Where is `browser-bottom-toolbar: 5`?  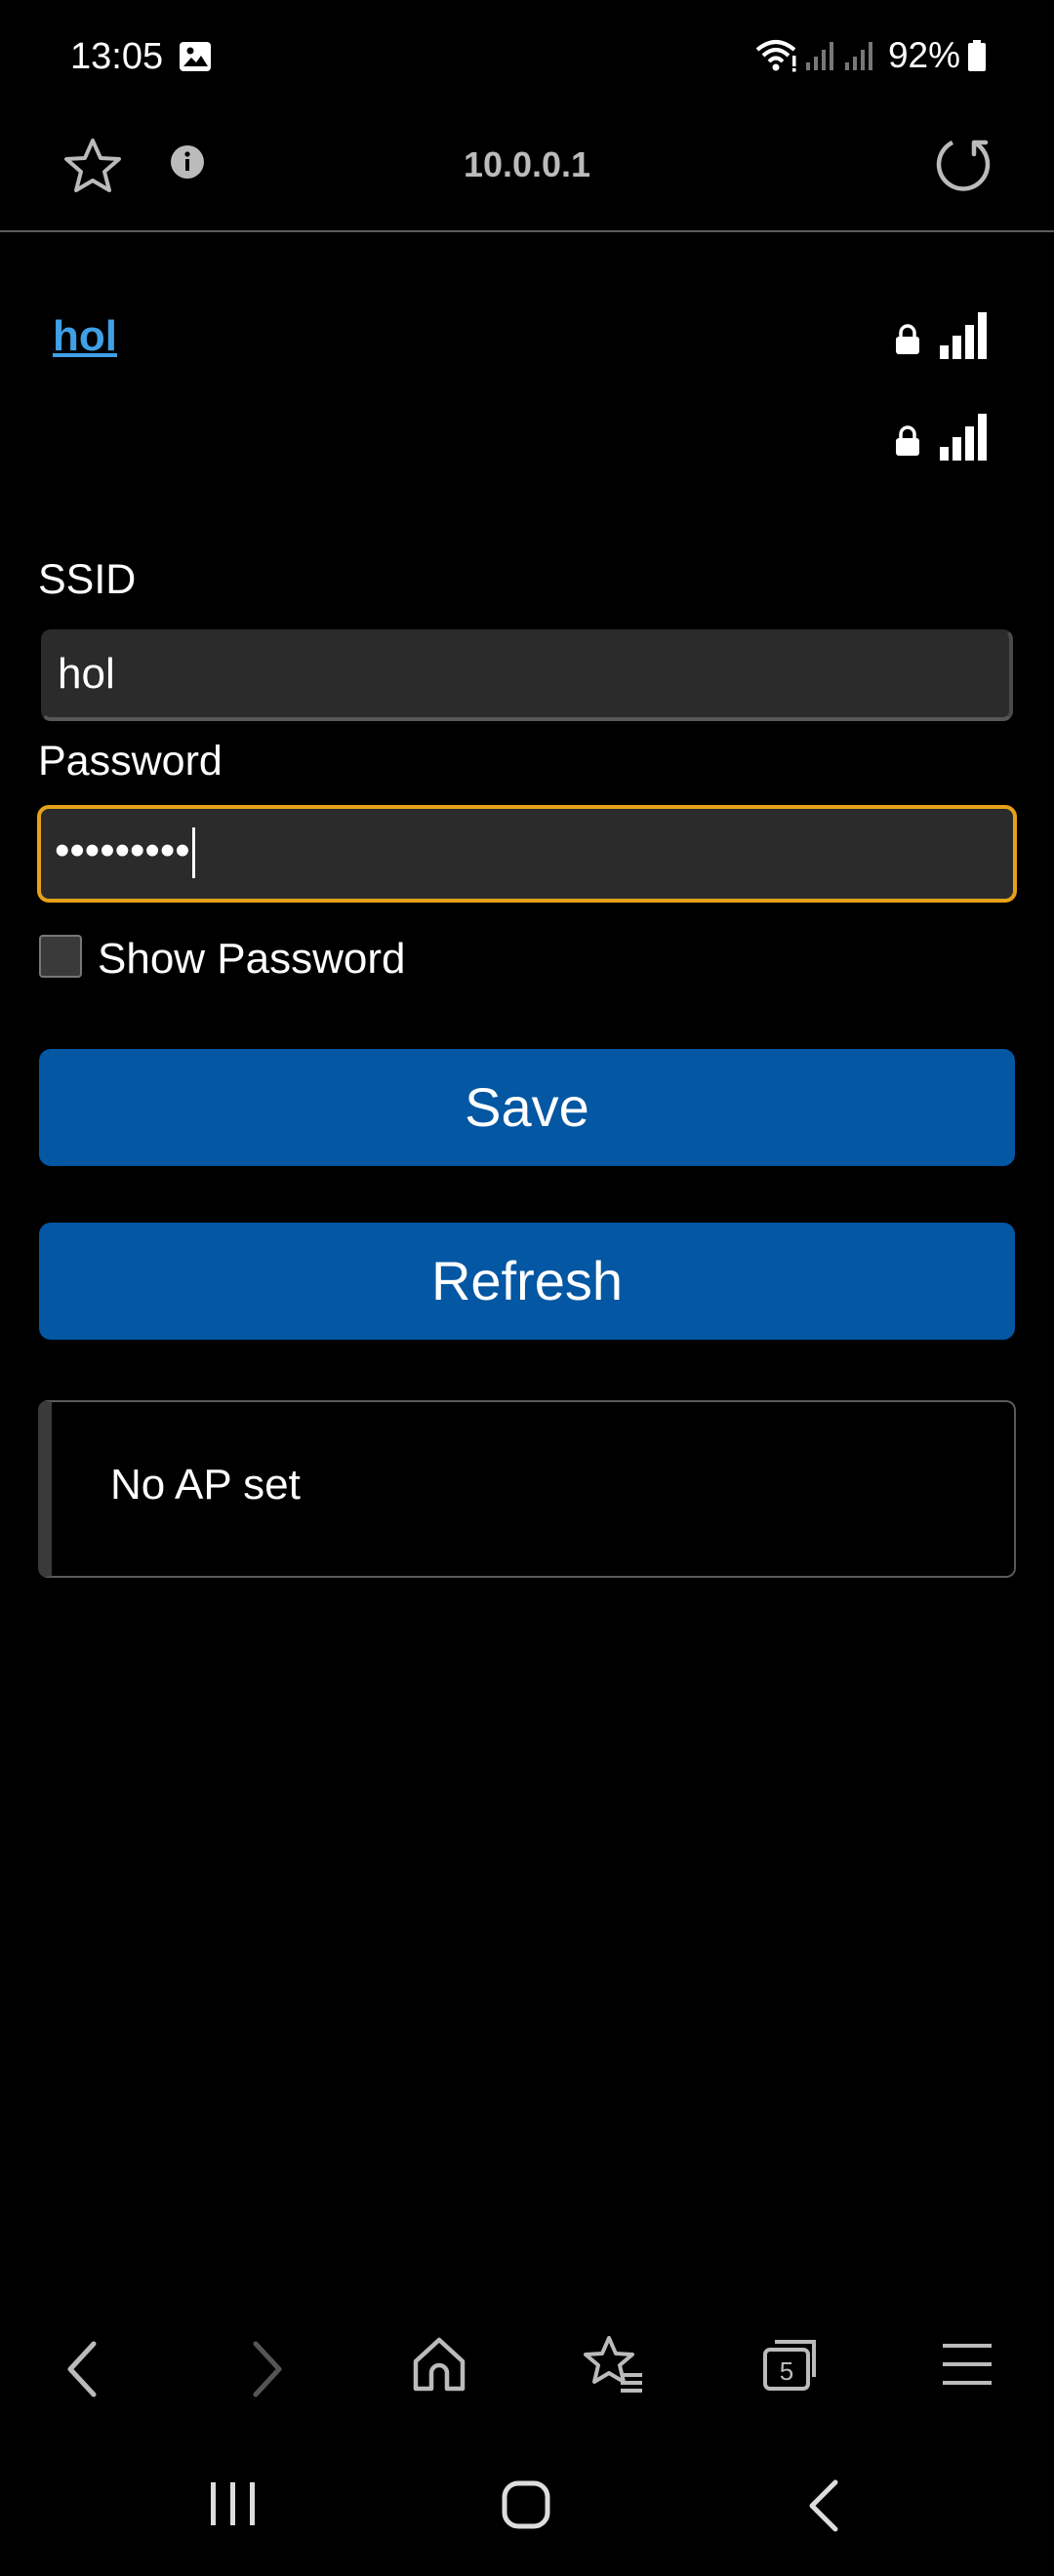 browser-bottom-toolbar: 5 is located at coordinates (527, 2366).